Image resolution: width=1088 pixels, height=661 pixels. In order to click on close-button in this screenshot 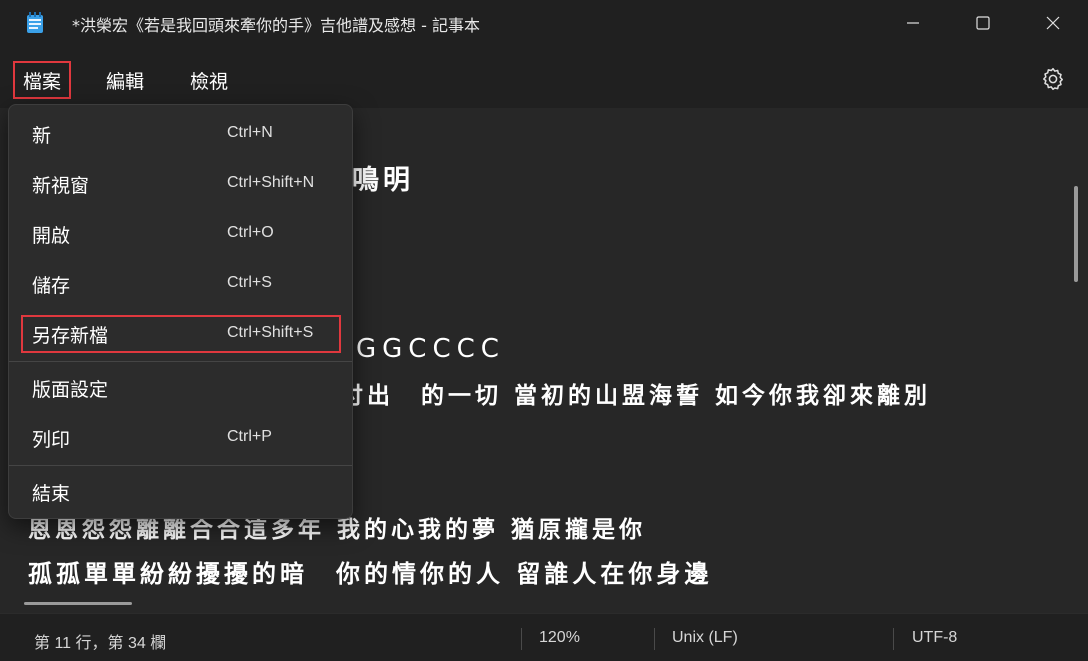, I will do `click(1053, 23)`.